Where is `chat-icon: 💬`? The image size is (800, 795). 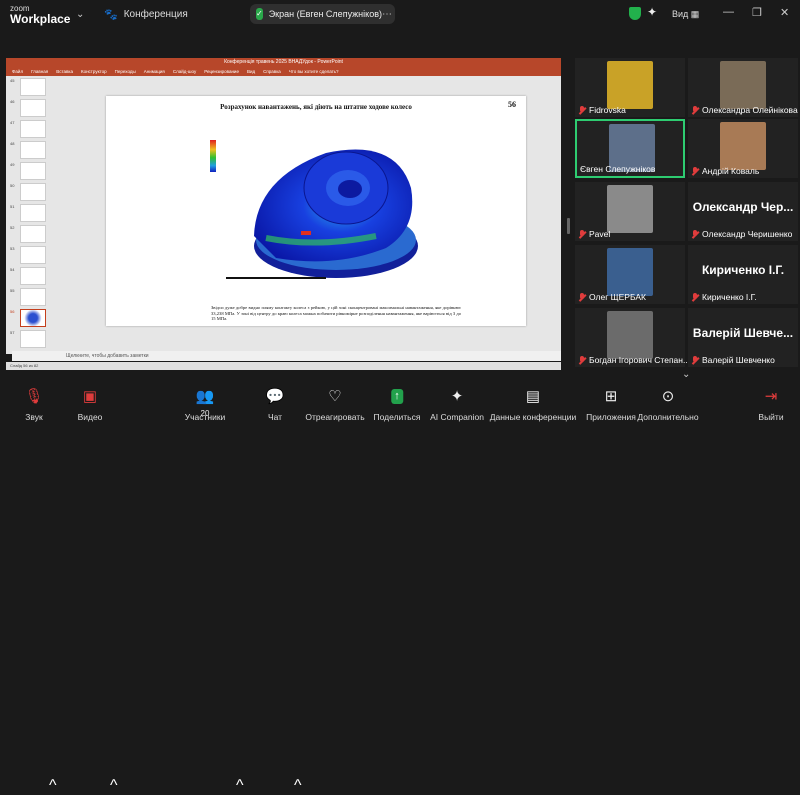 chat-icon: 💬 is located at coordinates (275, 396).